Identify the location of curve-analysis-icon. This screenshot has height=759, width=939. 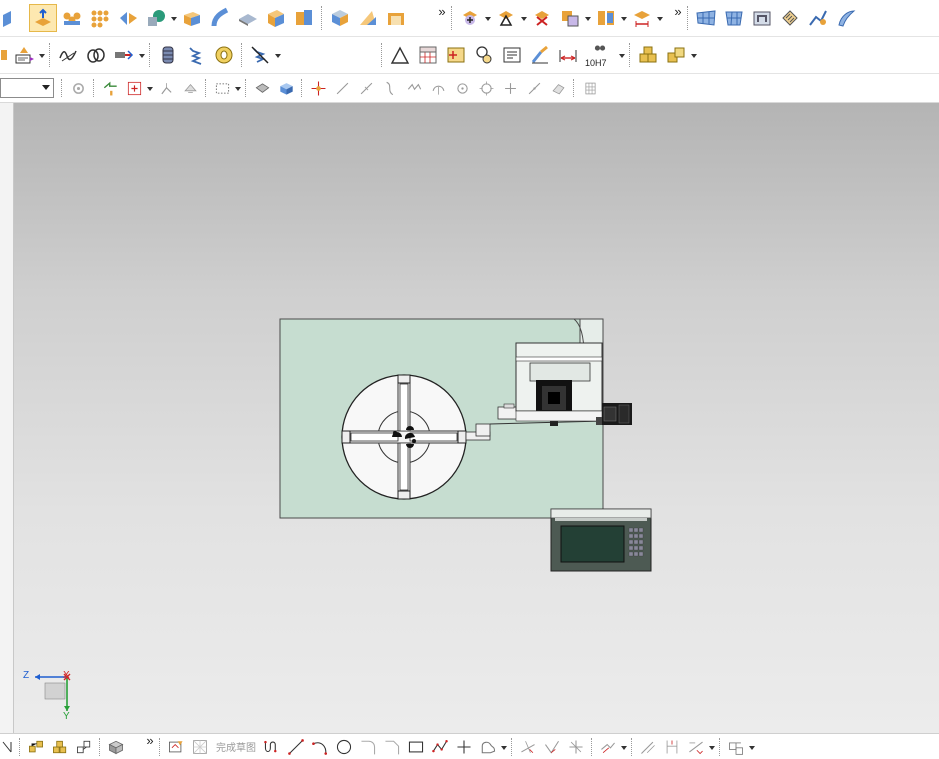
(818, 18).